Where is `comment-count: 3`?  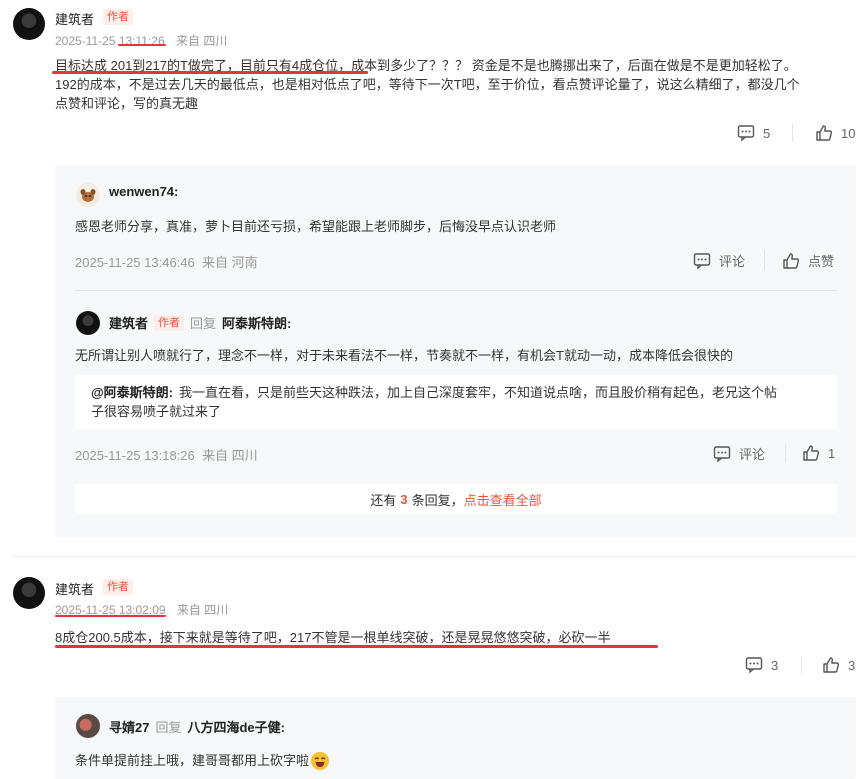 comment-count: 3 is located at coordinates (775, 665).